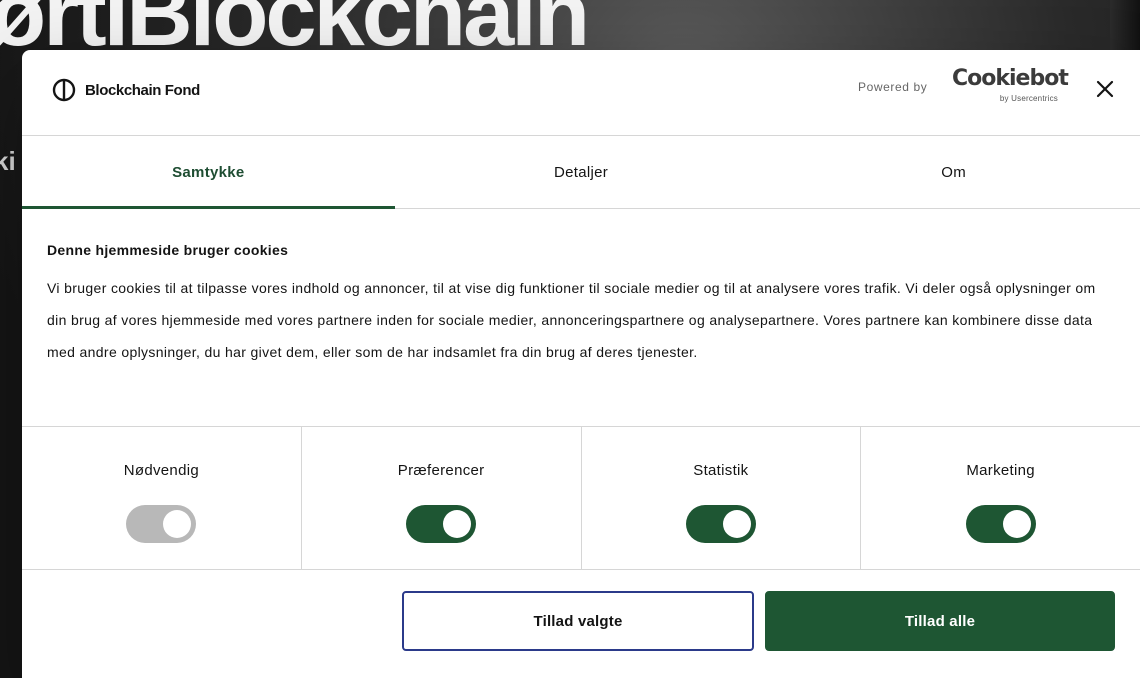 Image resolution: width=1140 pixels, height=678 pixels. I want to click on close-button, so click(1105, 89).